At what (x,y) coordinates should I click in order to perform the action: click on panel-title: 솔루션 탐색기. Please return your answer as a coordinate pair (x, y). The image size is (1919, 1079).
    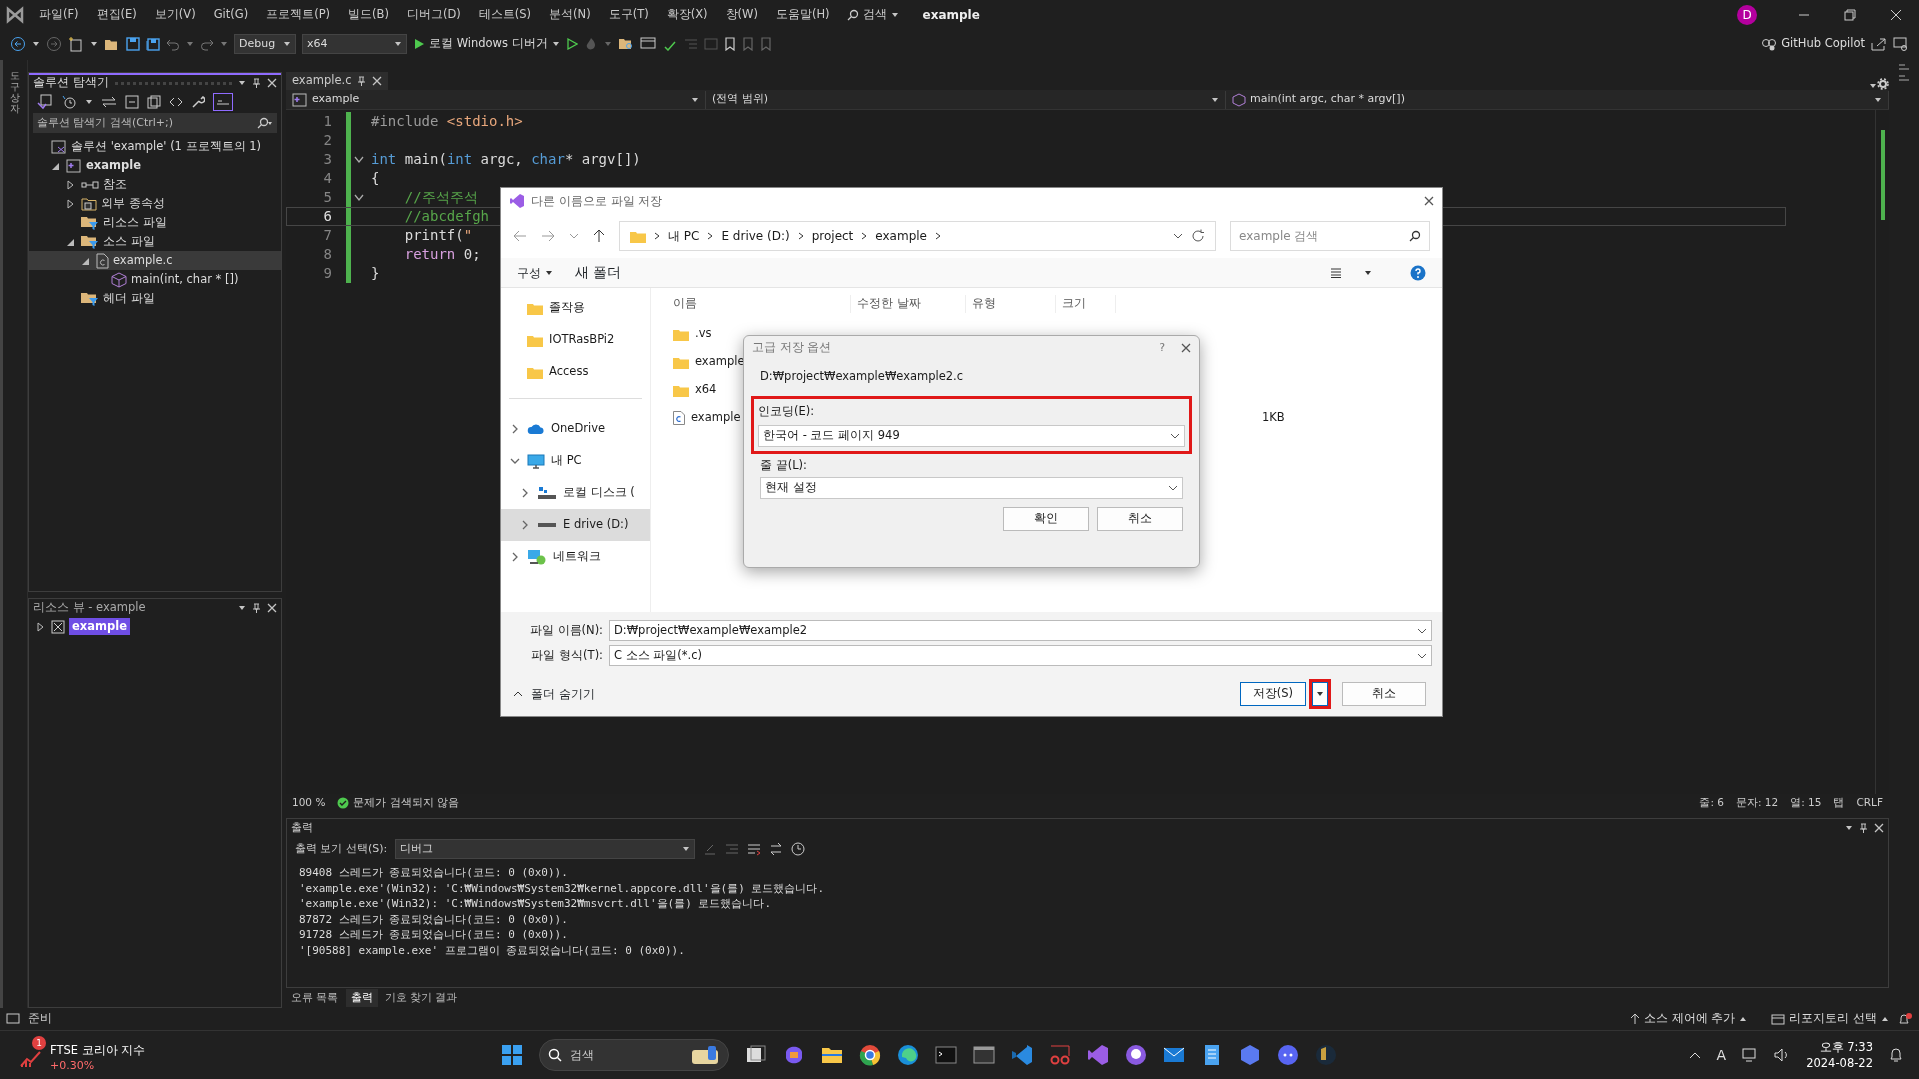
    Looking at the image, I should click on (71, 83).